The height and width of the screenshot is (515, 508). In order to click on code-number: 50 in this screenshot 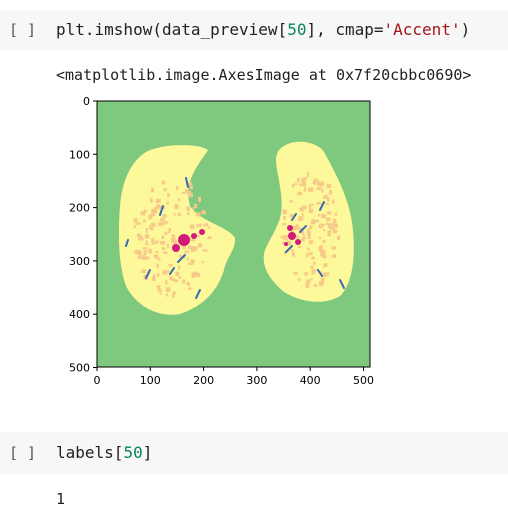, I will do `click(133, 452)`.